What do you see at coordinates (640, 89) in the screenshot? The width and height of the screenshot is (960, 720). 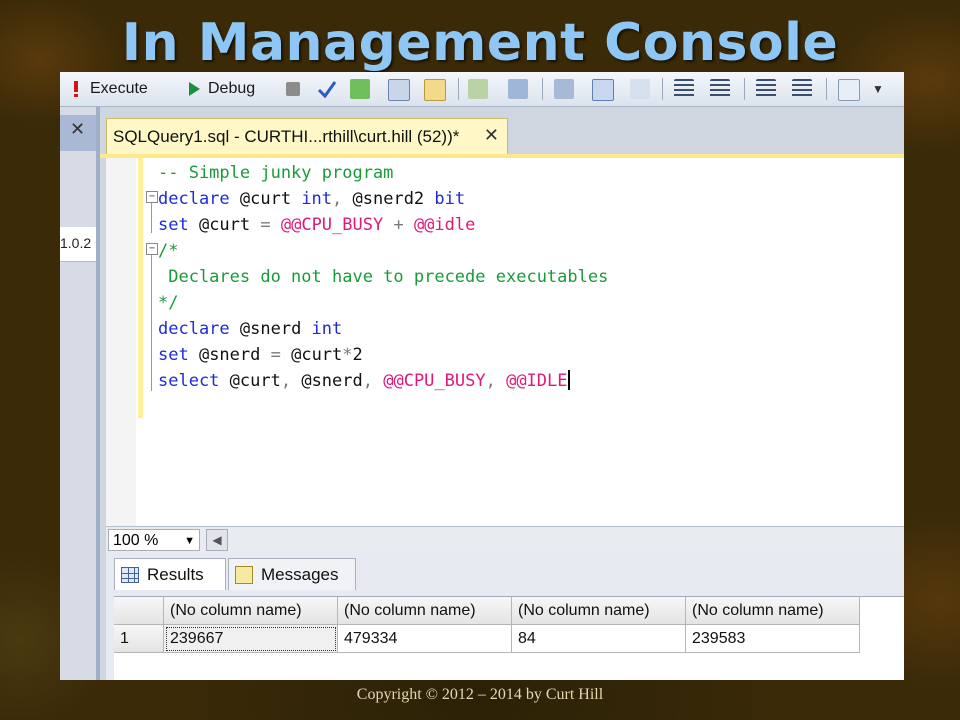 I see `uncomment-icon` at bounding box center [640, 89].